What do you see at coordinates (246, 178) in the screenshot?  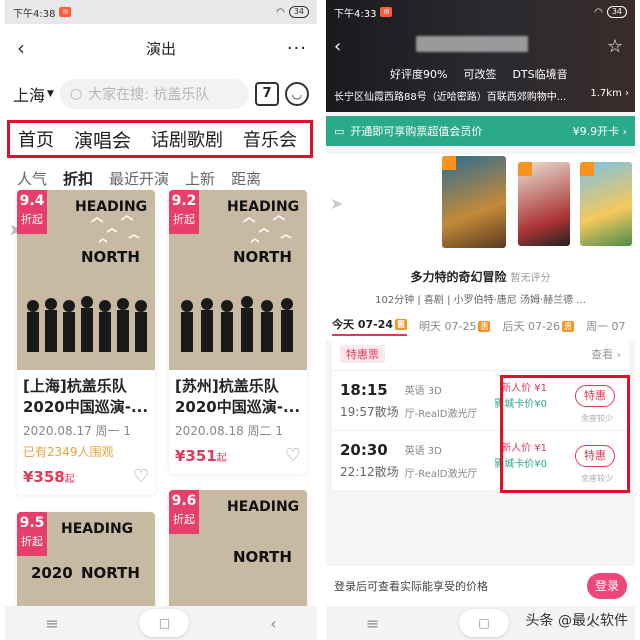 I see `filter-distance: 距离` at bounding box center [246, 178].